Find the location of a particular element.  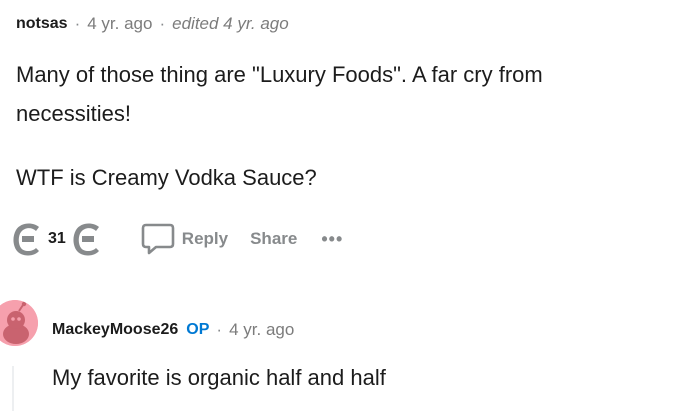

avatar is located at coordinates (19, 323).